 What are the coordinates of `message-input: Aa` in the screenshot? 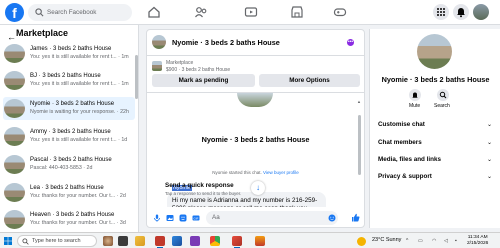 It's located at (272, 218).